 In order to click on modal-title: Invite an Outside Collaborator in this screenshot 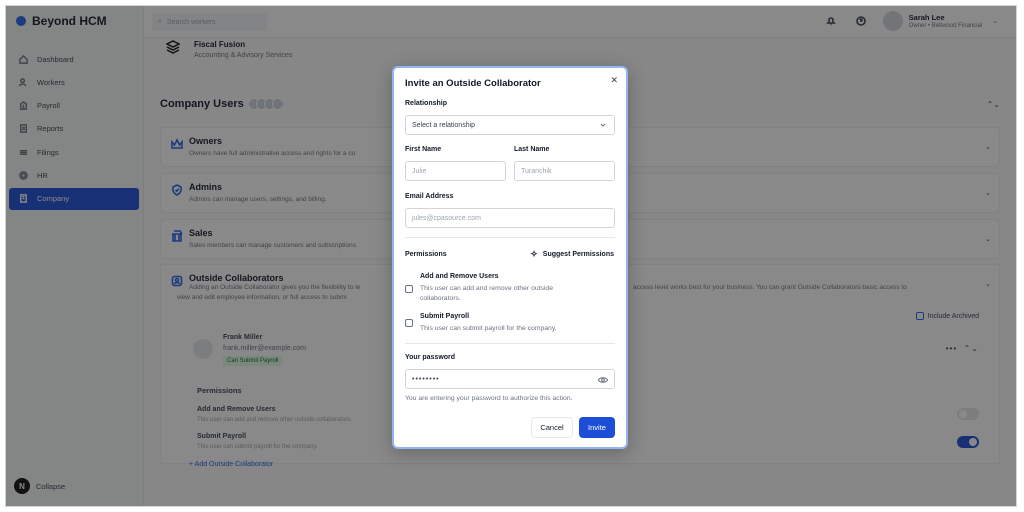, I will do `click(473, 83)`.